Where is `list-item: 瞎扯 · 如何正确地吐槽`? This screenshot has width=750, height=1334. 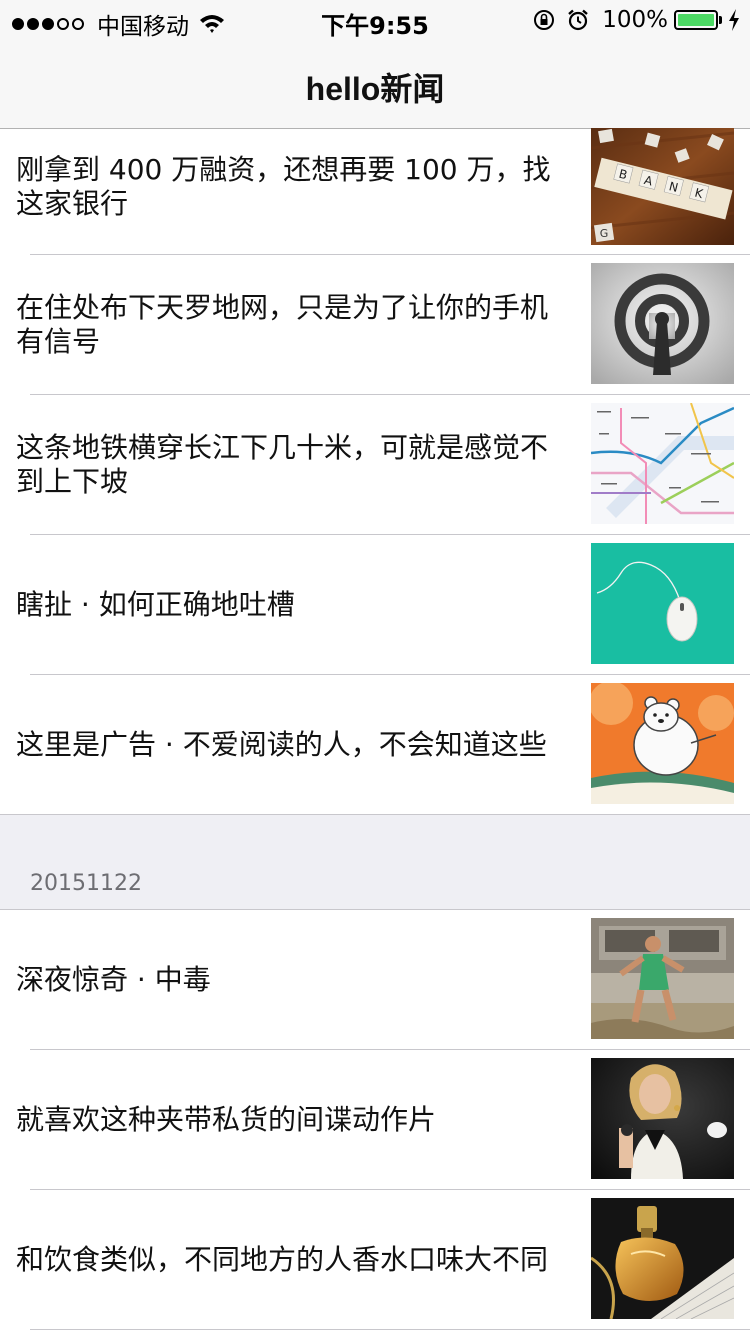
list-item: 瞎扯 · 如何正确地吐槽 is located at coordinates (375, 605).